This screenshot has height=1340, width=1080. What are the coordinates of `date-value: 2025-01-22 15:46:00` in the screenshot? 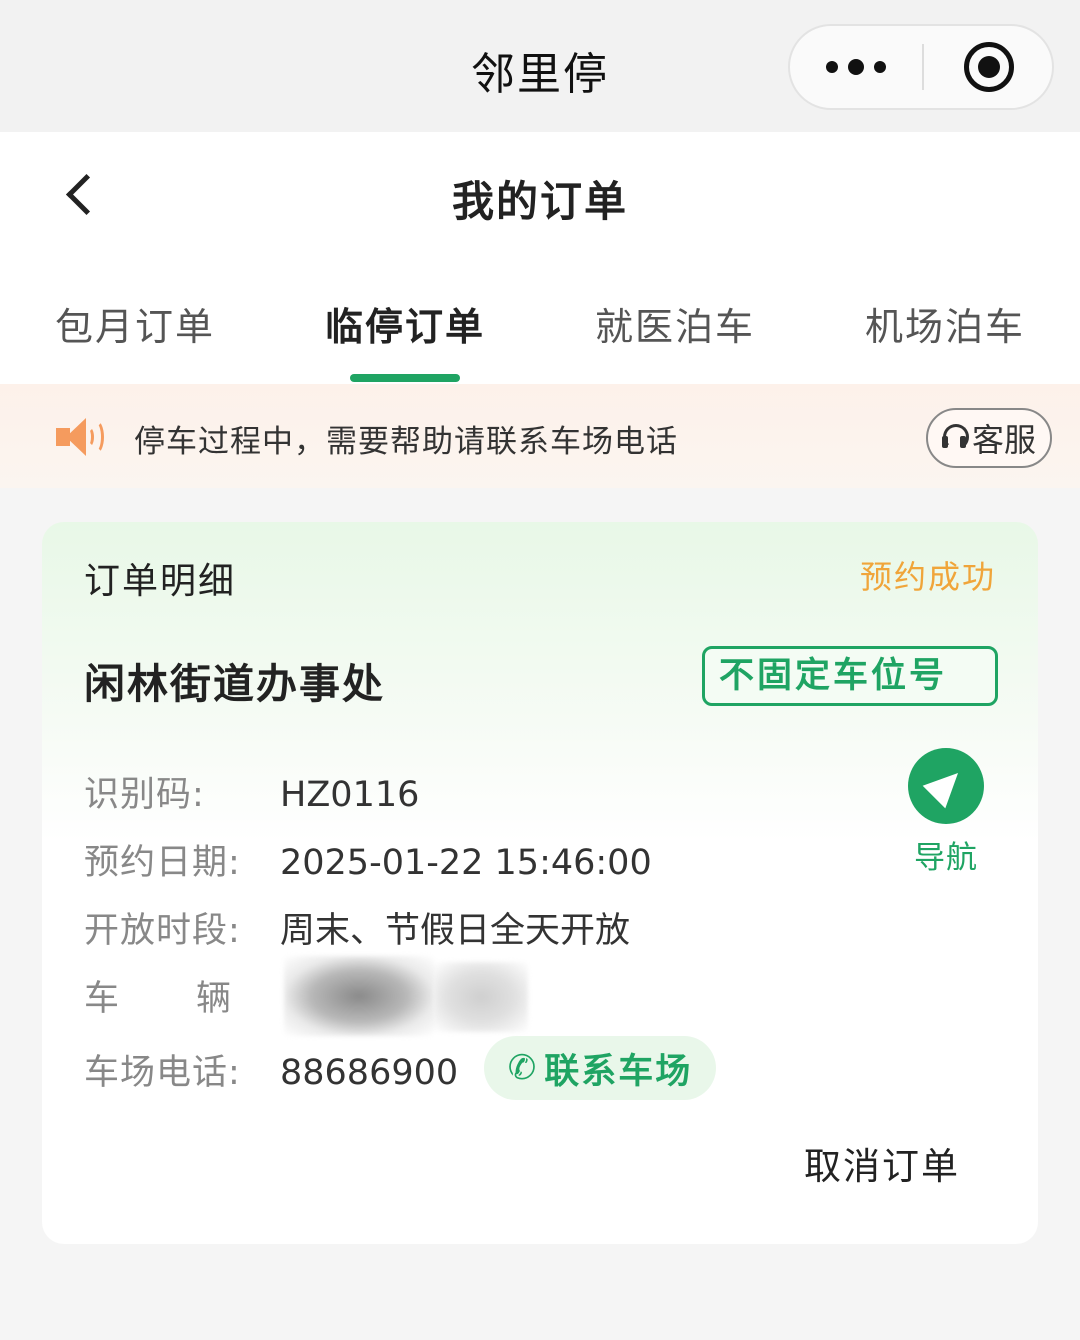 It's located at (466, 863).